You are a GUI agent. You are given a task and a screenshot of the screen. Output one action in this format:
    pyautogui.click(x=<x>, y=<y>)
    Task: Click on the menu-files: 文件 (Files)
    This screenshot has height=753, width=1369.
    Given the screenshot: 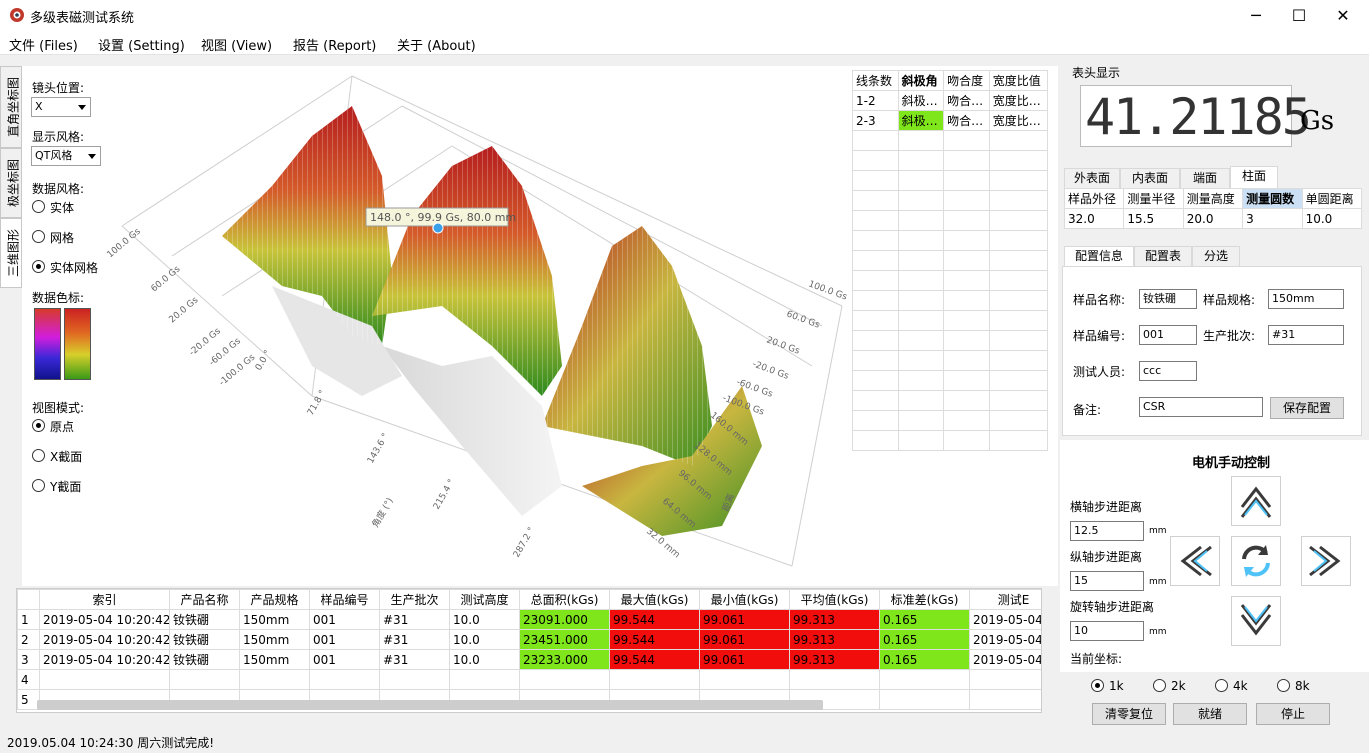 What is the action you would take?
    pyautogui.click(x=43, y=44)
    